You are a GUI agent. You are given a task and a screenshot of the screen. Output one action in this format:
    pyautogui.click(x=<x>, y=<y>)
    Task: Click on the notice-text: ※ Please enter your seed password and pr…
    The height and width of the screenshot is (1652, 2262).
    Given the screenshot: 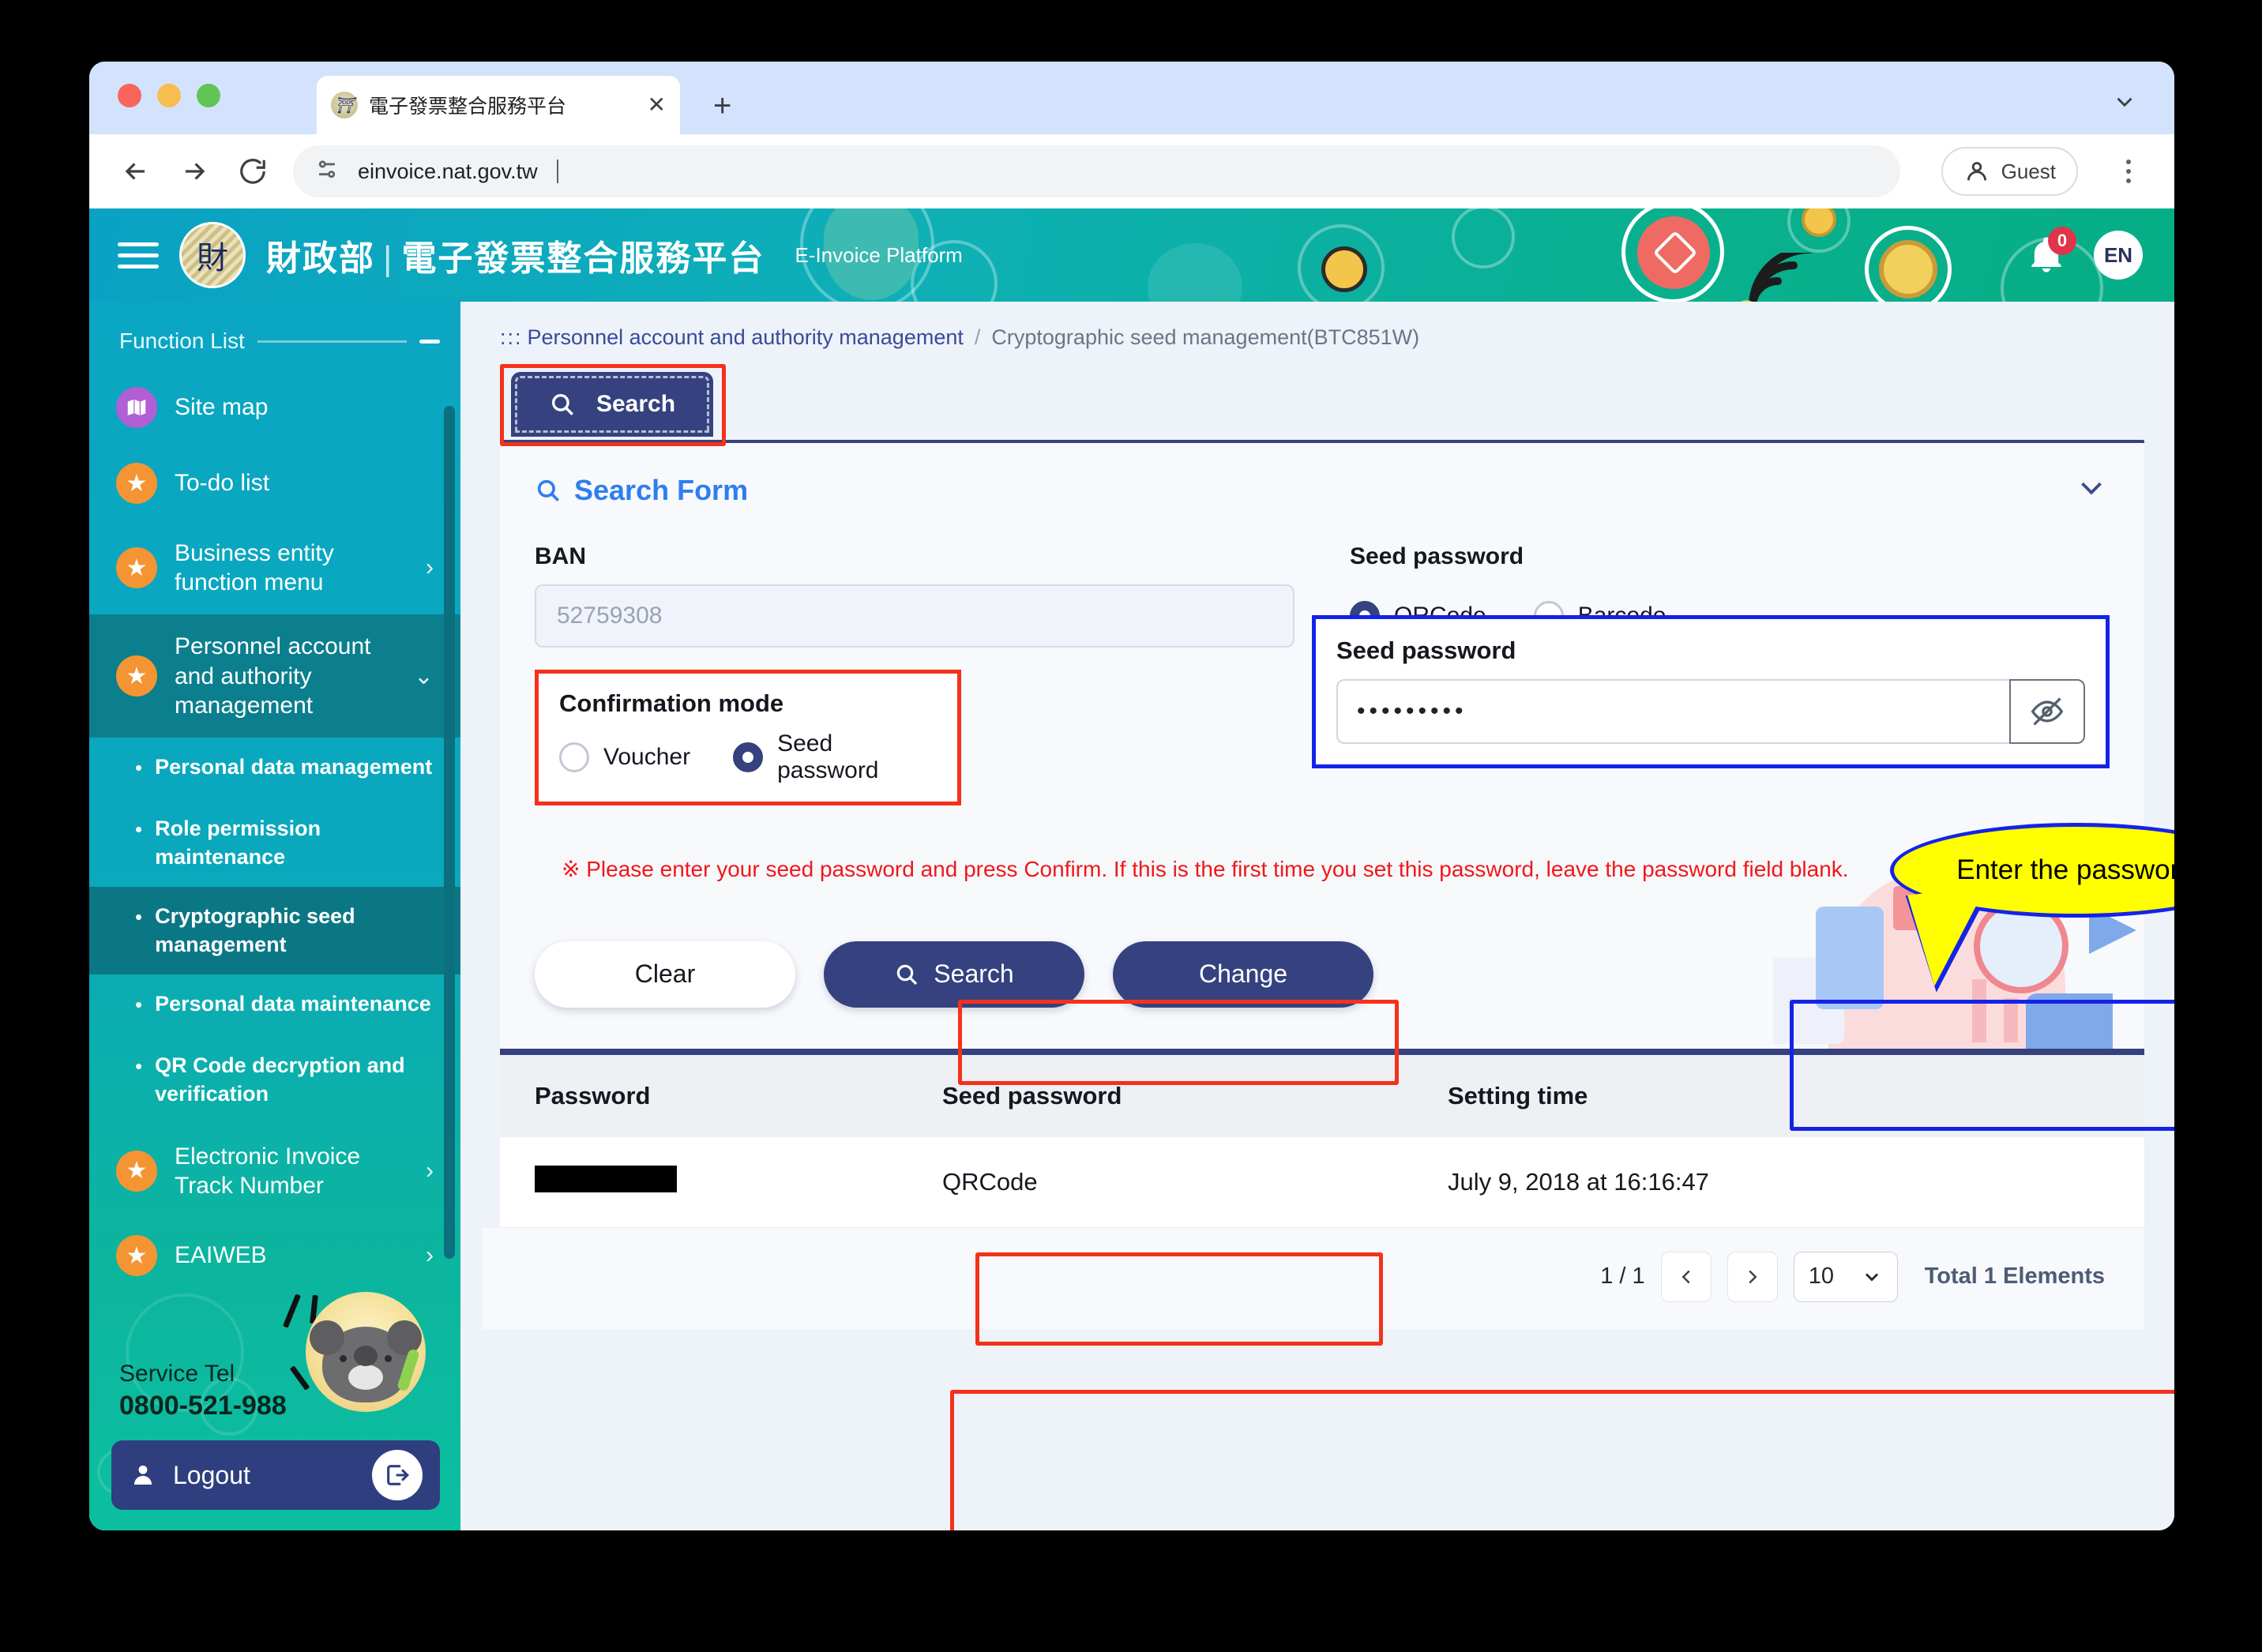 What is the action you would take?
    pyautogui.click(x=1205, y=869)
    